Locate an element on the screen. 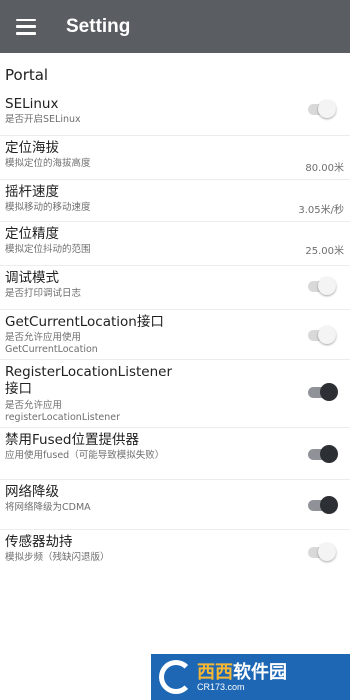 The height and width of the screenshot is (700, 350). setting-summary: 模拟定位的海拔高度 is located at coordinates (48, 163).